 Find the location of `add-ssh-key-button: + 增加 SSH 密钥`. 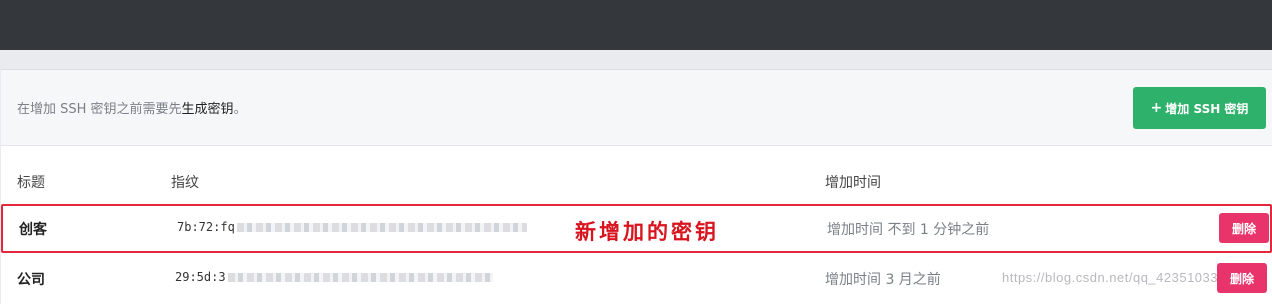

add-ssh-key-button: + 增加 SSH 密钥 is located at coordinates (1199, 108).